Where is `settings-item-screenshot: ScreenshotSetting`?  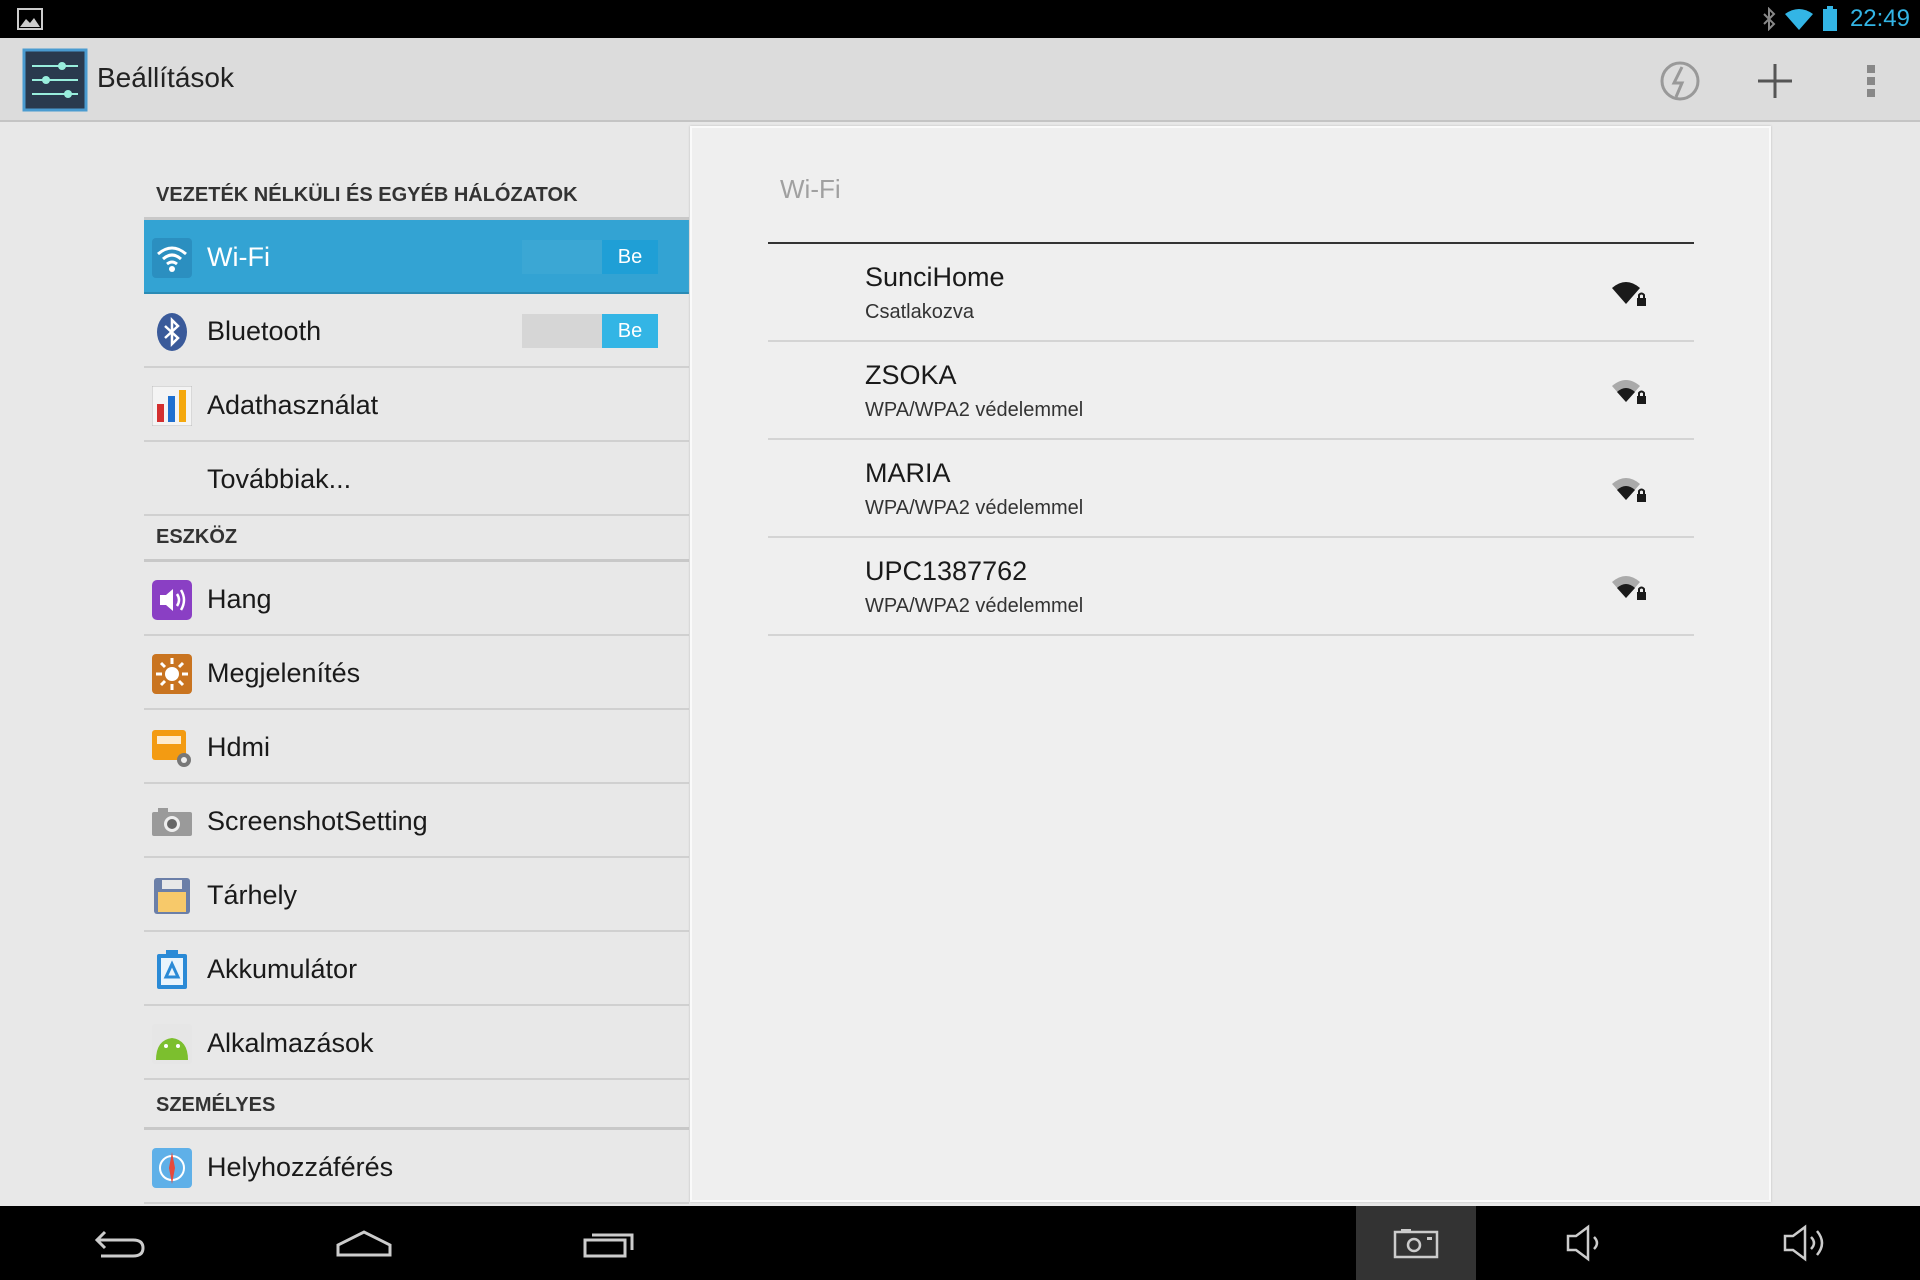 settings-item-screenshot: ScreenshotSetting is located at coordinates (416, 821).